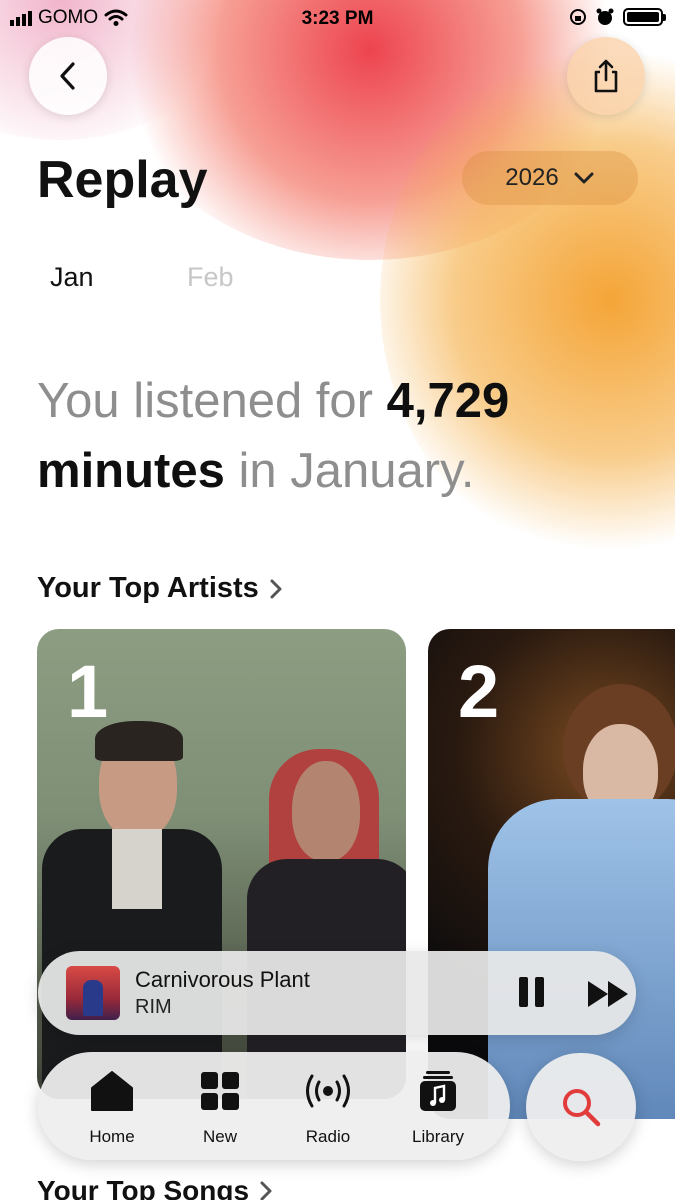  Describe the element at coordinates (328, 1091) in the screenshot. I see `radio-icon` at that location.